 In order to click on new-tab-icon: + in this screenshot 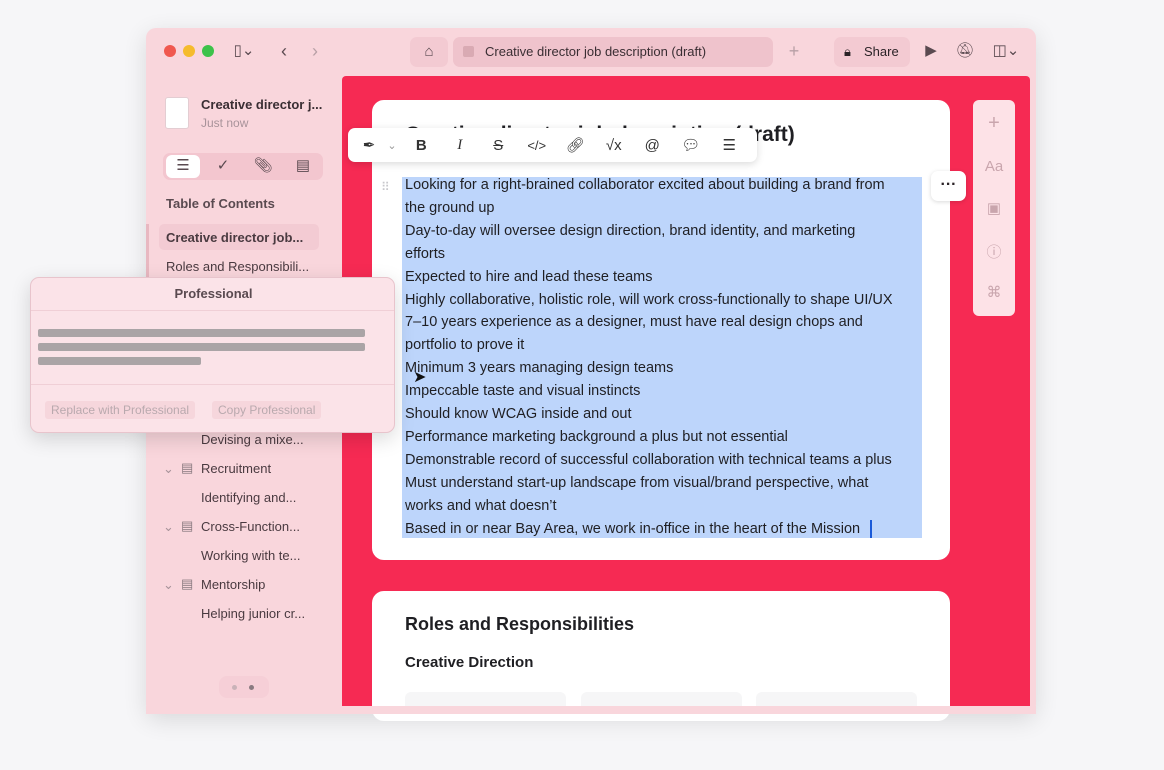, I will do `click(794, 51)`.